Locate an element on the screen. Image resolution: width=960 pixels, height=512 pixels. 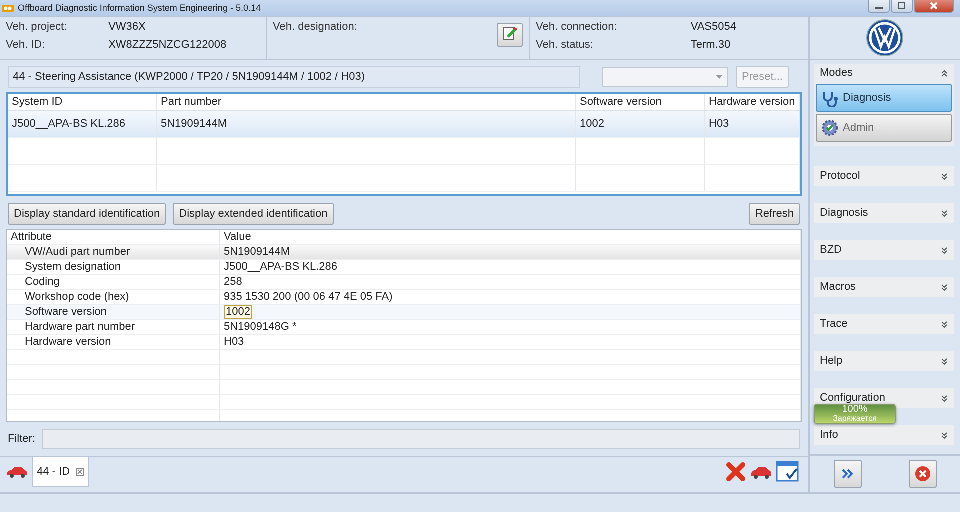
control-unit-title: 44 - Steering Assistance (KWP2000 / TP20 / 5N1909144M / 1002 / H03) is located at coordinates (294, 77).